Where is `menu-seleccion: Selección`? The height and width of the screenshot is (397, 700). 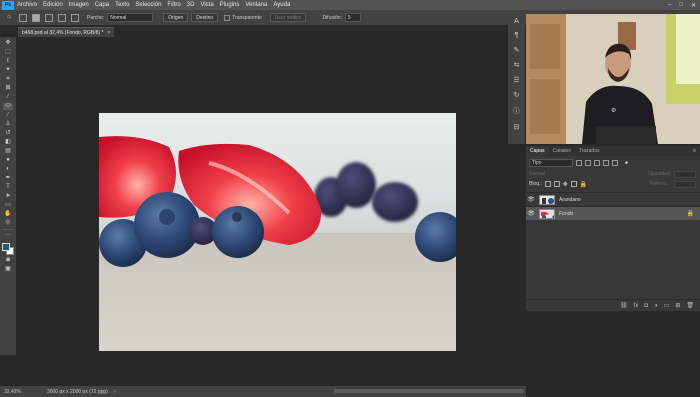 menu-seleccion: Selección is located at coordinates (148, 5).